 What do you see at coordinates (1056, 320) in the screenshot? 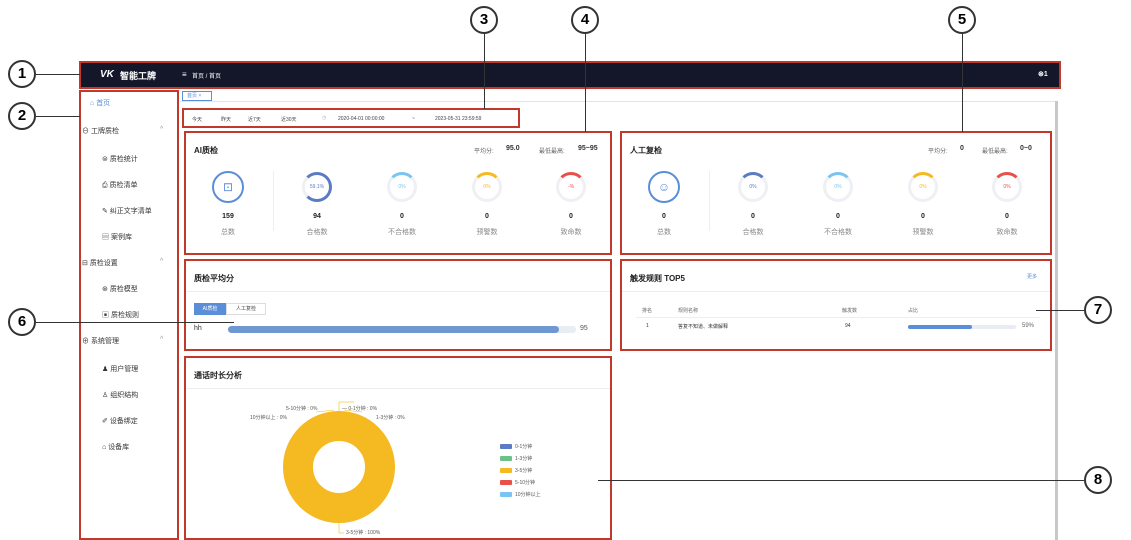
I see `content-scrollbar` at bounding box center [1056, 320].